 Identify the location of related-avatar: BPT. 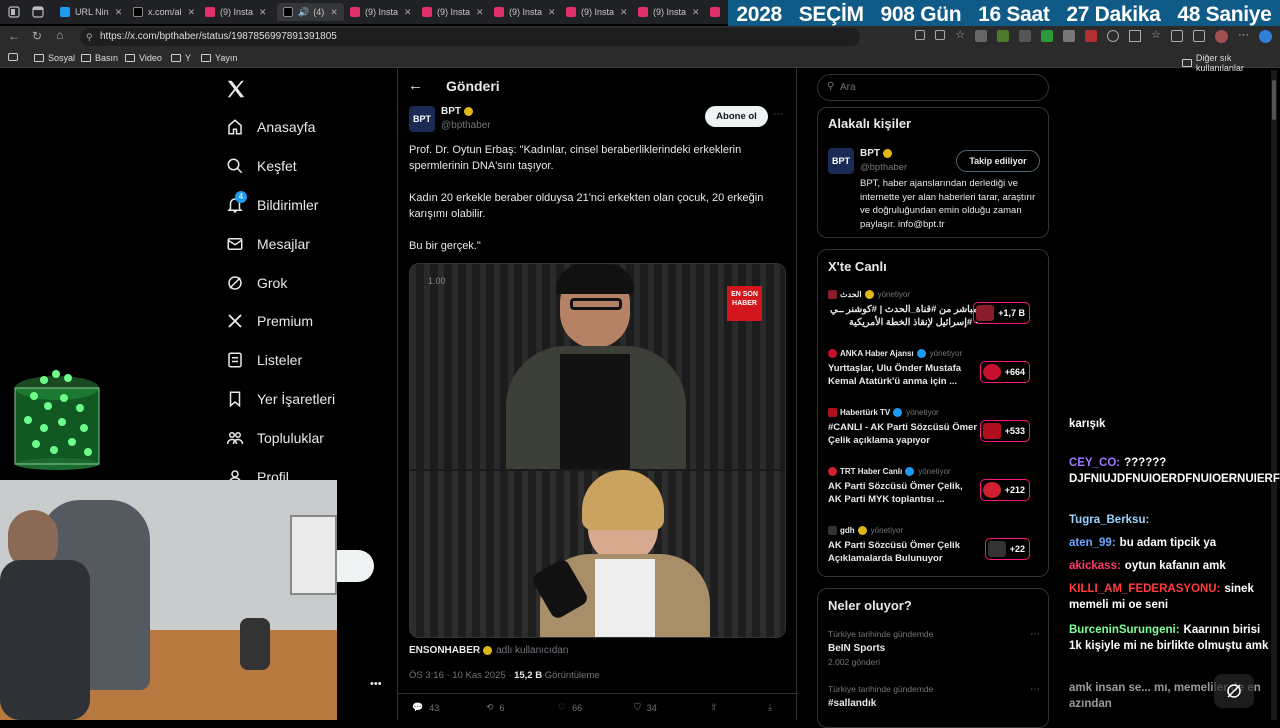
(841, 161).